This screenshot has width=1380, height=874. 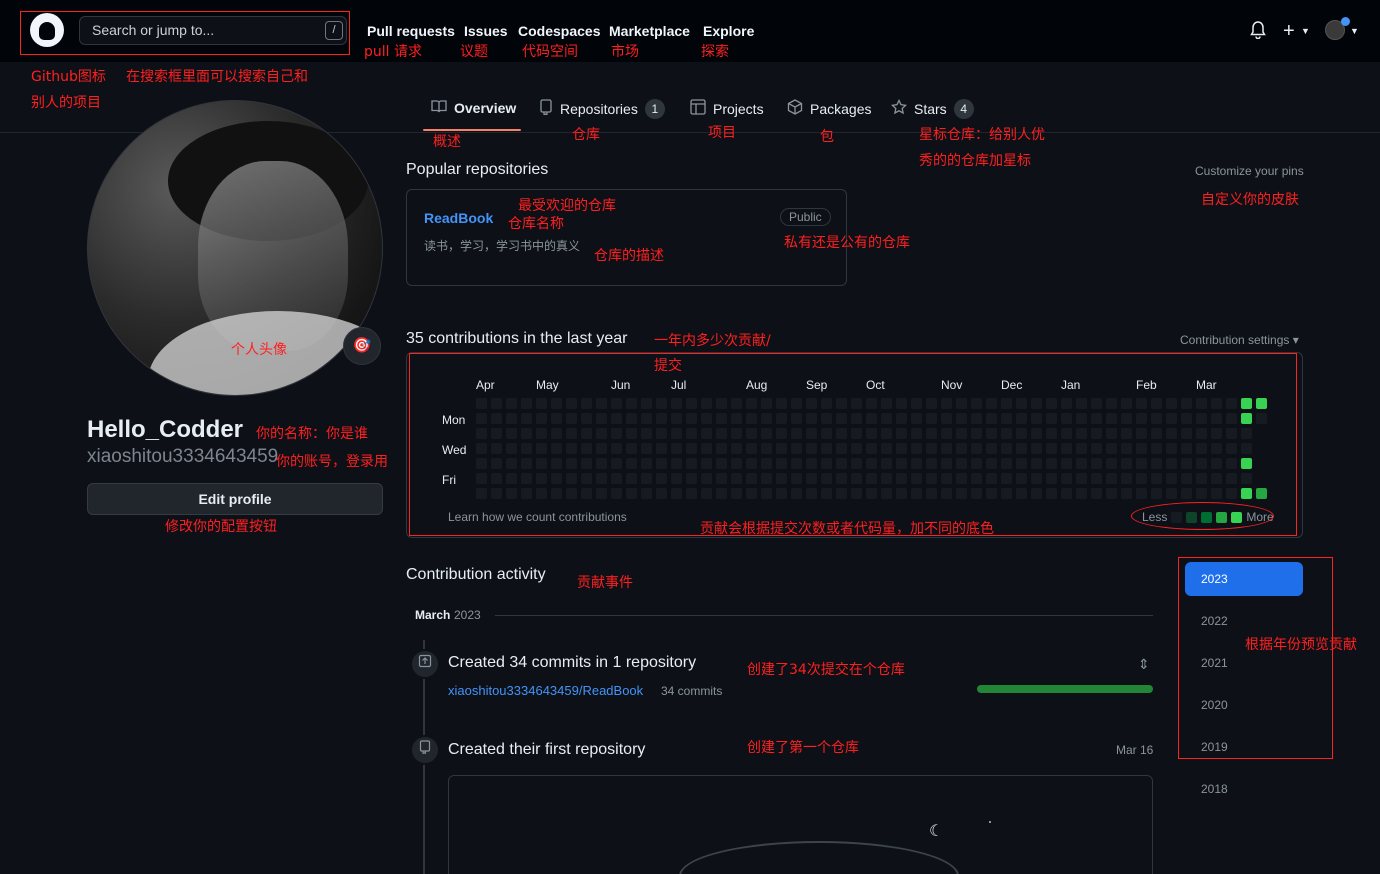 What do you see at coordinates (826, 670) in the screenshot?
I see `annotation-commits: 创建了34次提交在个仓库` at bounding box center [826, 670].